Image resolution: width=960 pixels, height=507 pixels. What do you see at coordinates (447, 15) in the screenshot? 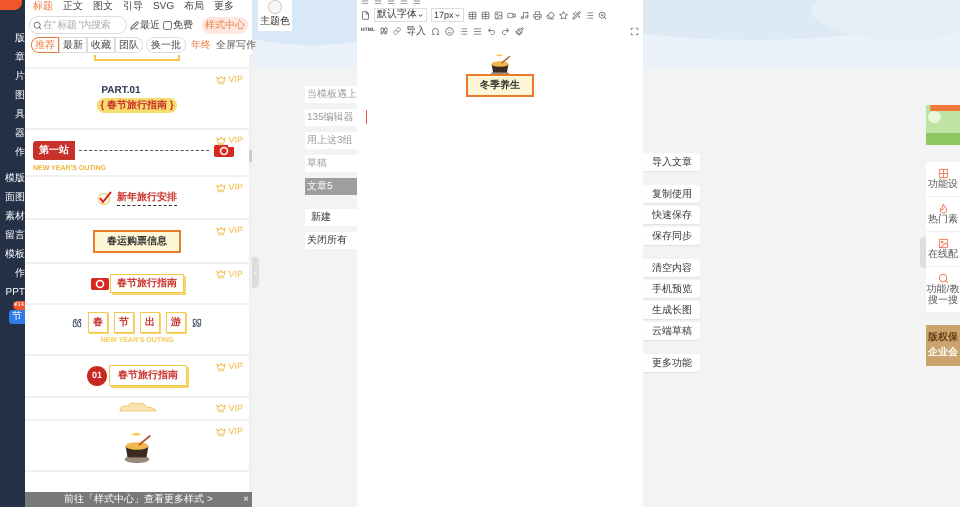
I see `size-select: 17px` at bounding box center [447, 15].